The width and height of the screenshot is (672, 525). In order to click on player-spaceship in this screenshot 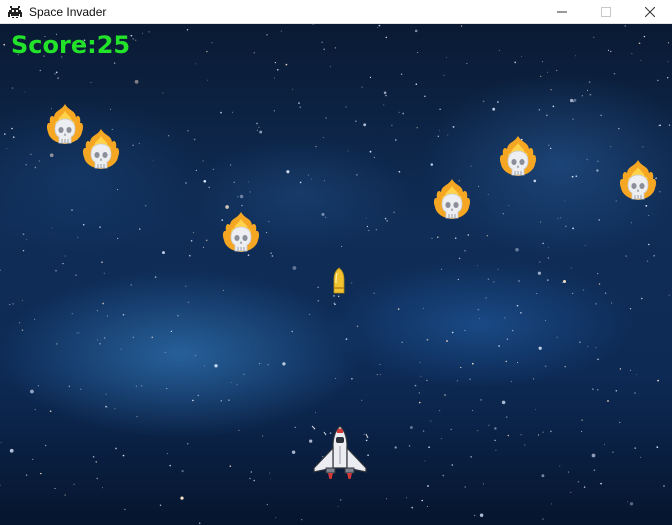, I will do `click(340, 452)`.